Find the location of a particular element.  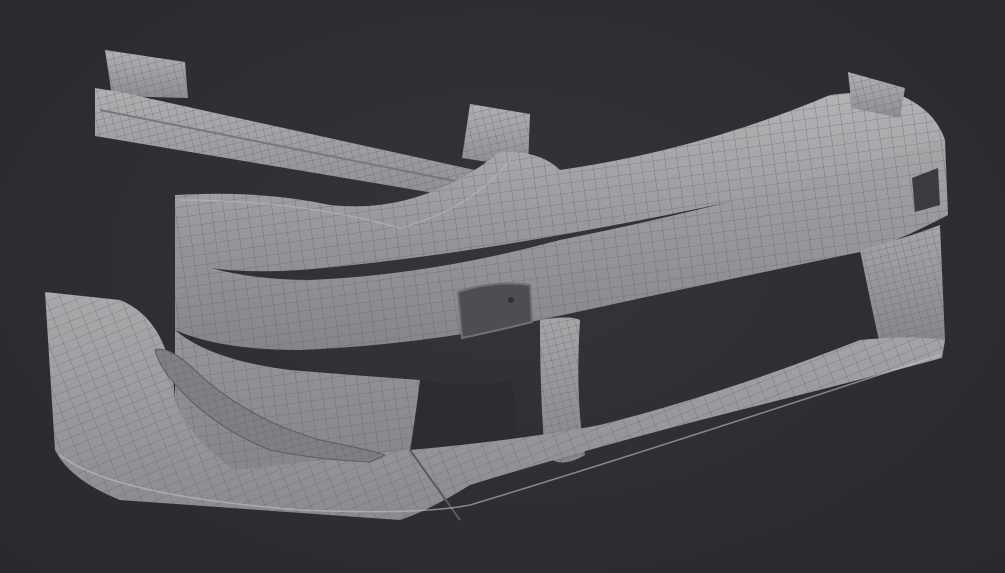

fog-light-opening is located at coordinates (495, 311).